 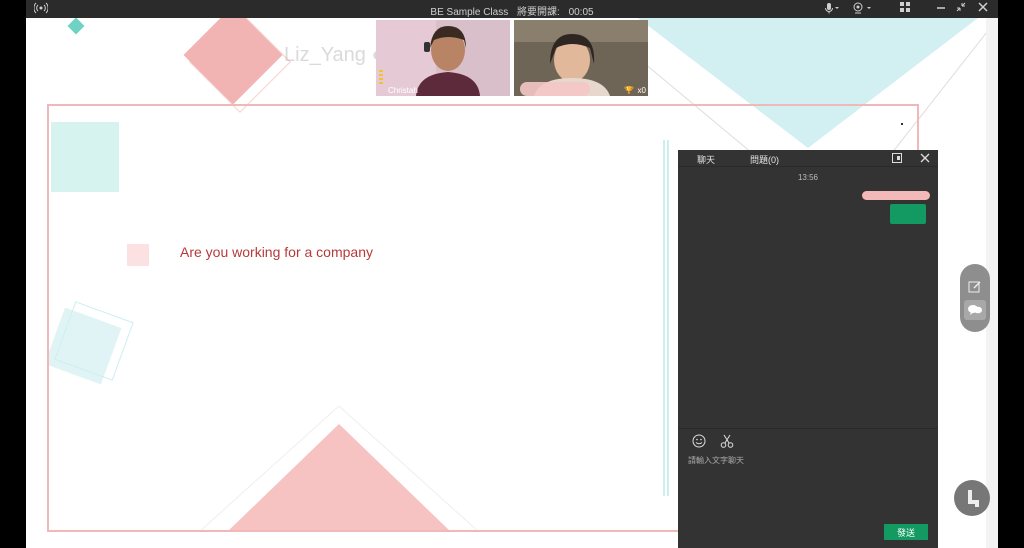 I want to click on chat-tabs: 聊天 問題(0), so click(x=808, y=158).